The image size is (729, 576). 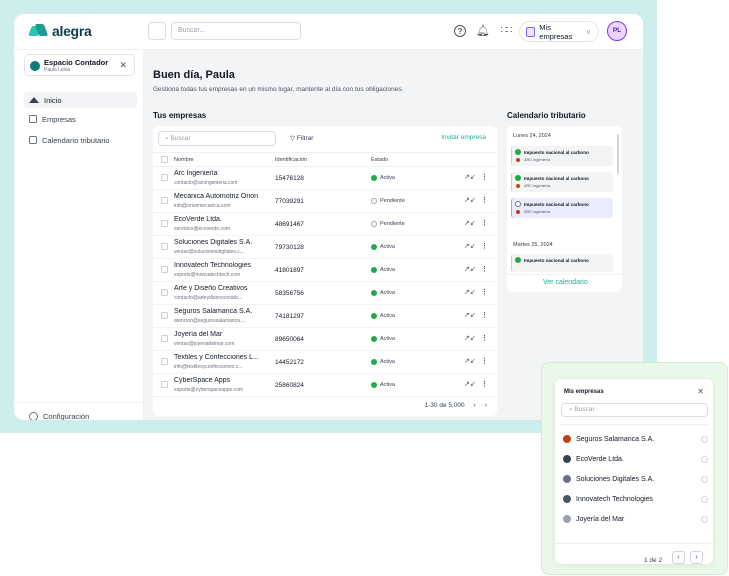 What do you see at coordinates (213, 242) in the screenshot?
I see `company-name: Soluciones Digitales S.A.` at bounding box center [213, 242].